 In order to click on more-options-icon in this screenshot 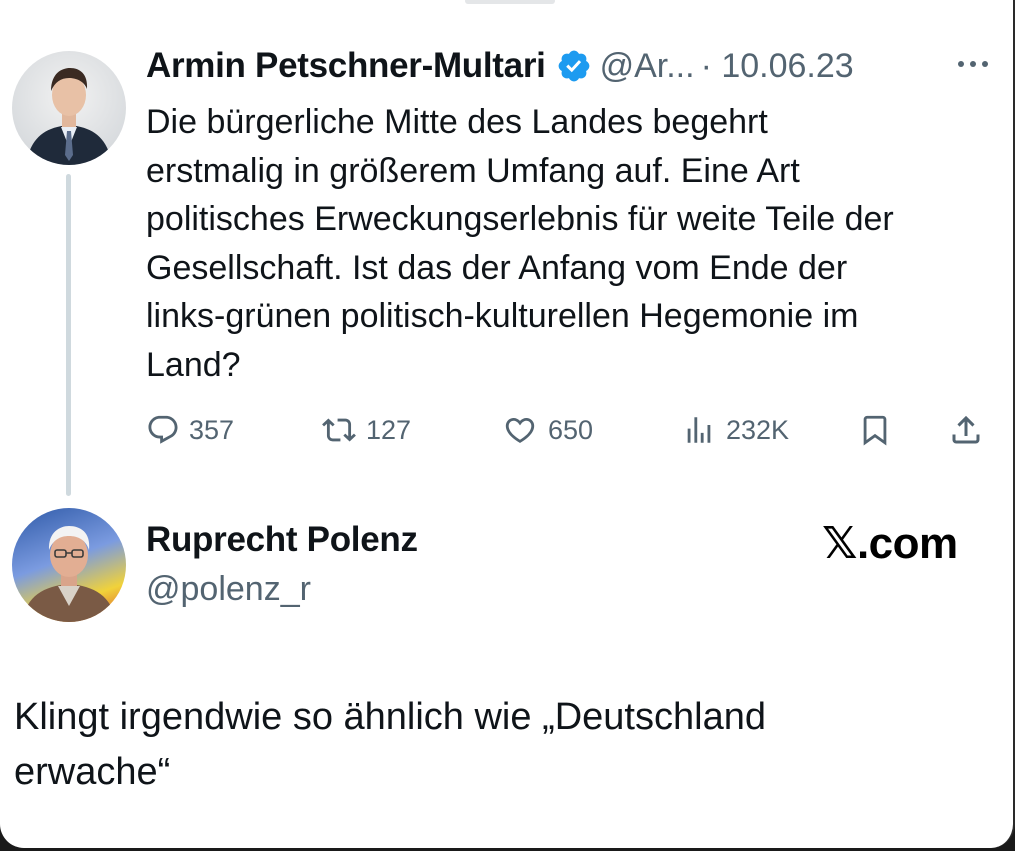, I will do `click(973, 64)`.